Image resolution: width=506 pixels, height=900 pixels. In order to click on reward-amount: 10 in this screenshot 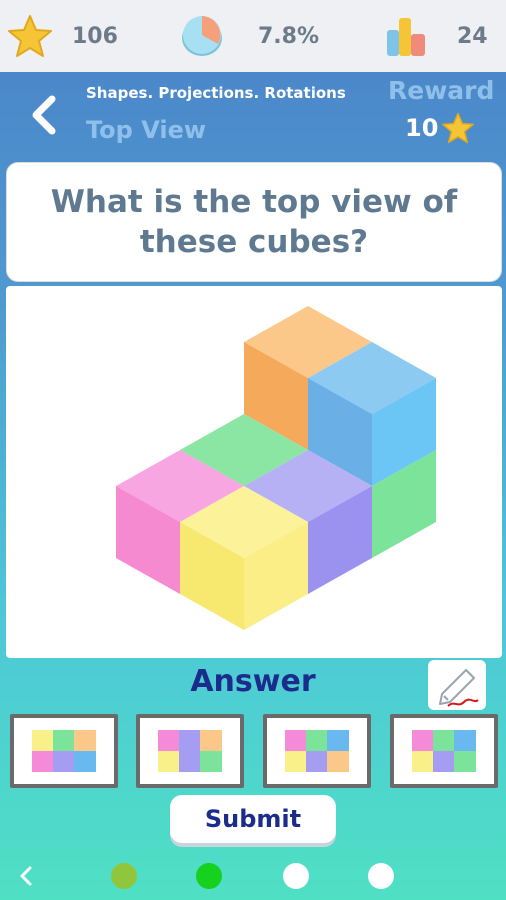, I will do `click(440, 128)`.